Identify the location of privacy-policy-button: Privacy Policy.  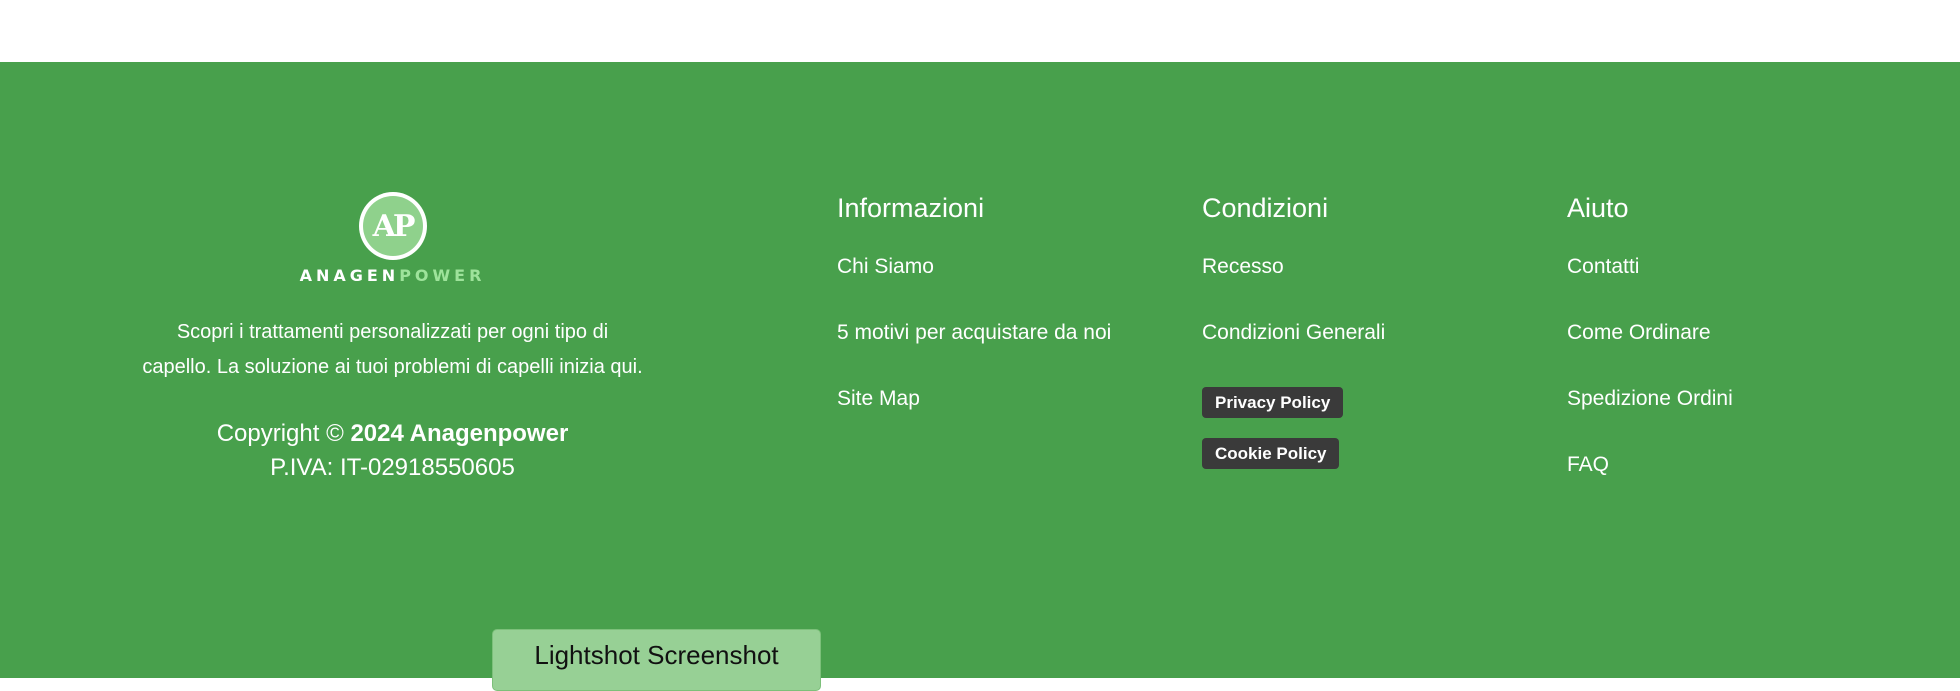
(1273, 402).